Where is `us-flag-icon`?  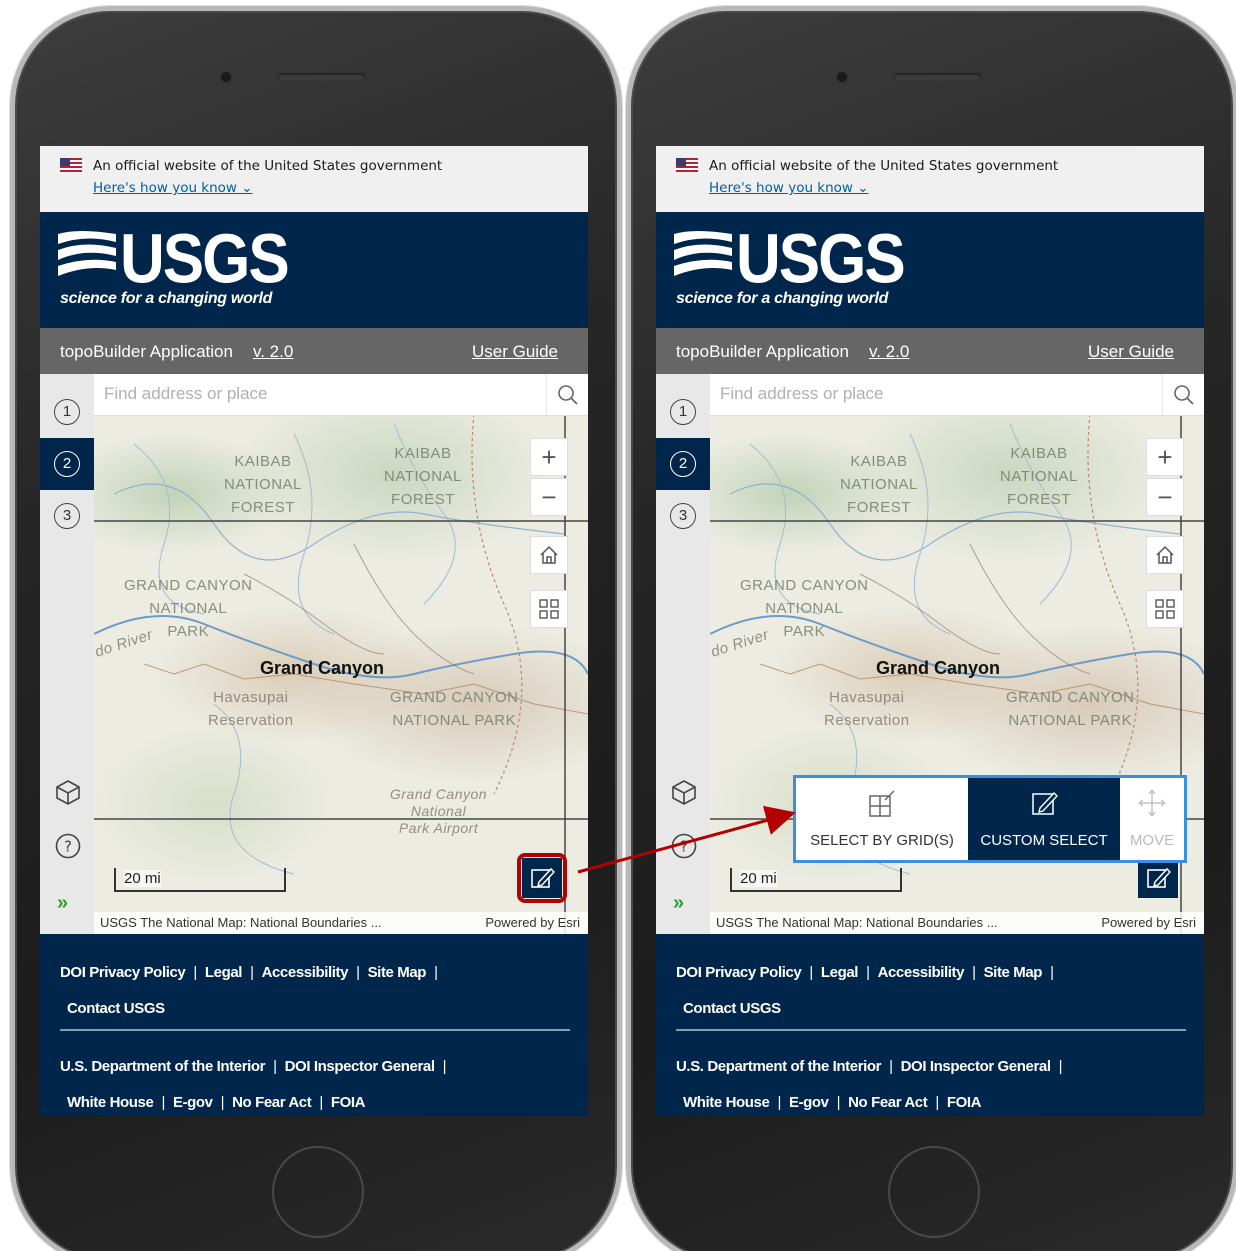 us-flag-icon is located at coordinates (71, 165).